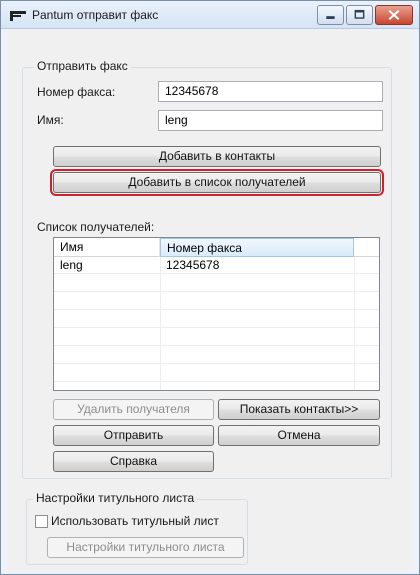 The height and width of the screenshot is (575, 420). Describe the element at coordinates (133, 409) in the screenshot. I see `remove-recipient-button: Удалить получателя` at that location.